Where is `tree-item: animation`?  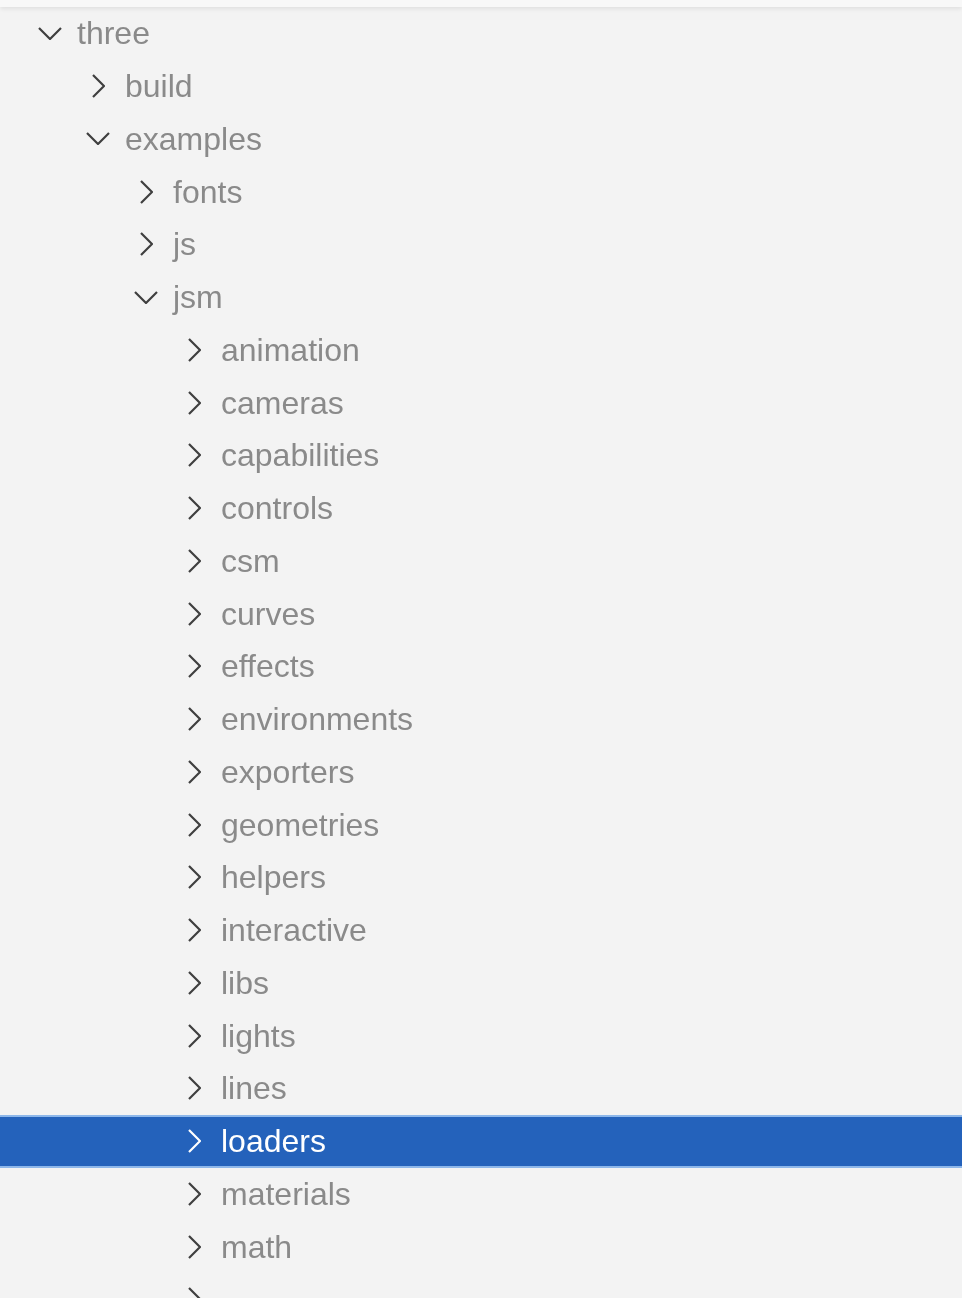 tree-item: animation is located at coordinates (481, 350).